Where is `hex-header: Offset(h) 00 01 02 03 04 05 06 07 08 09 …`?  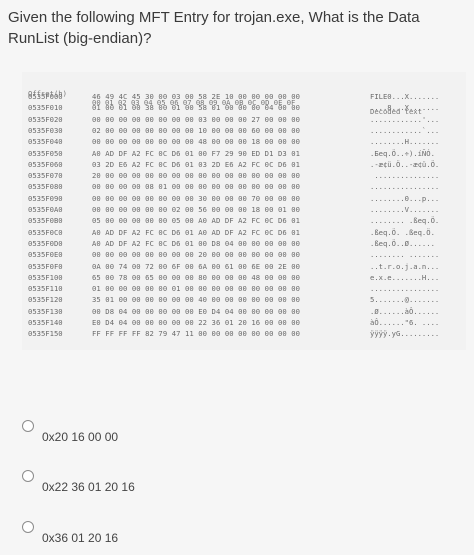 hex-header: Offset(h) 00 01 02 03 04 05 06 07 08 09 … is located at coordinates (225, 98).